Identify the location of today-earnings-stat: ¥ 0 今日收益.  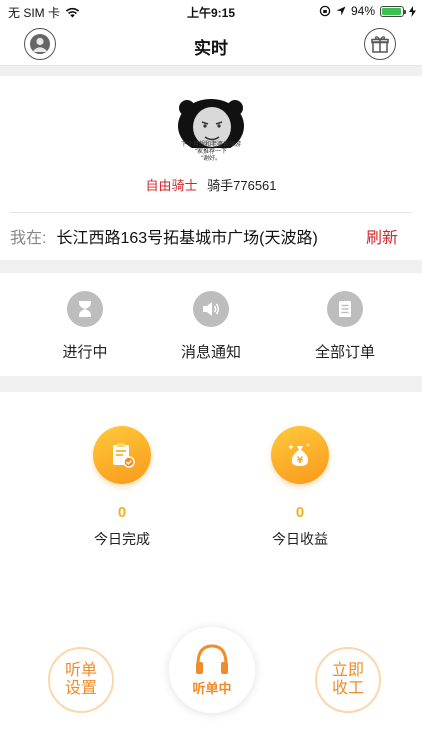
(300, 487).